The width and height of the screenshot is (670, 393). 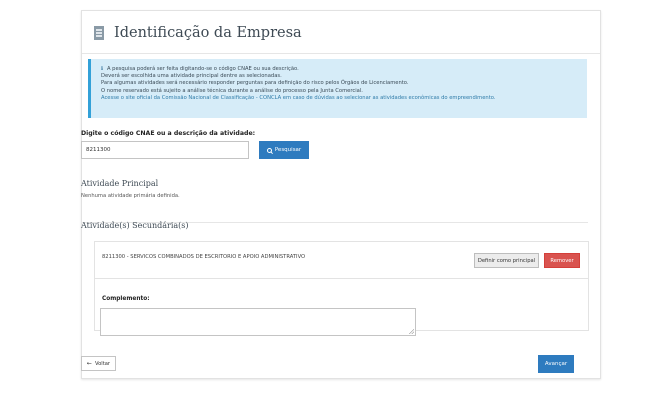 What do you see at coordinates (556, 364) in the screenshot?
I see `next-button: Avançar` at bounding box center [556, 364].